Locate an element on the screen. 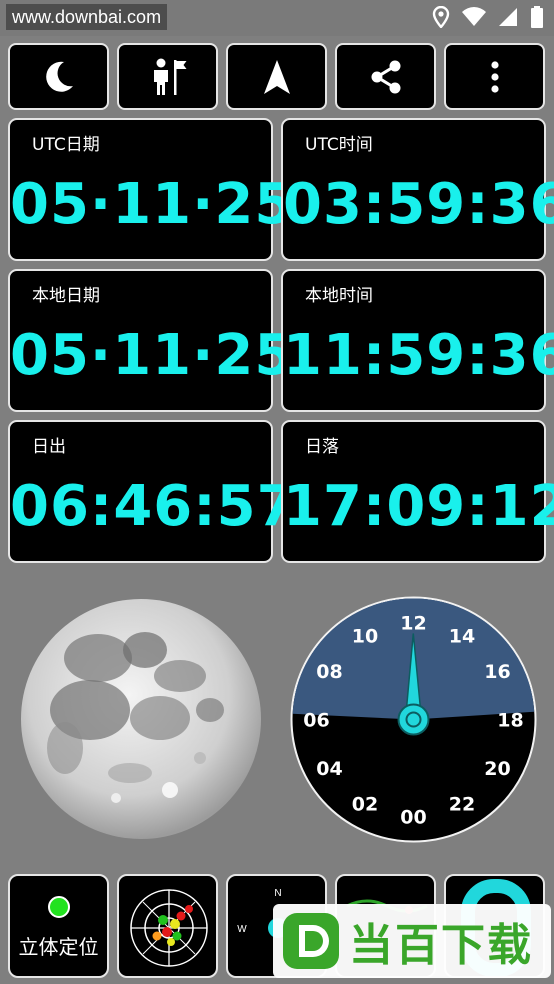 Image resolution: width=554 pixels, height=984 pixels. moon-phase-image is located at coordinates (141, 719).